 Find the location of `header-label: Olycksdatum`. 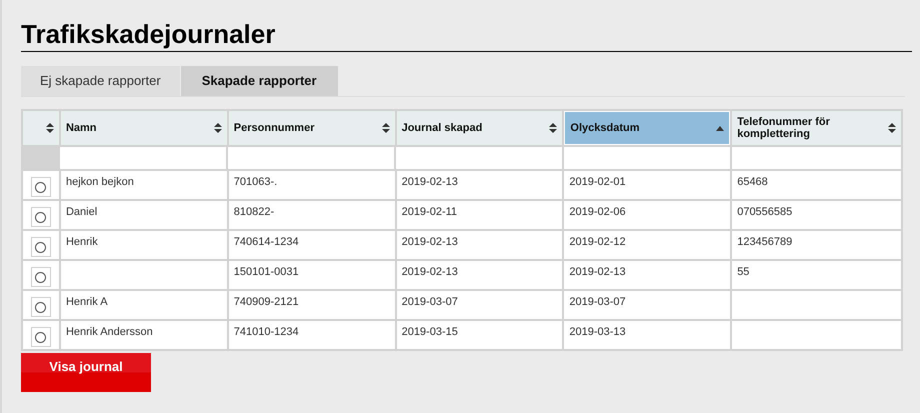

header-label: Olycksdatum is located at coordinates (605, 128).